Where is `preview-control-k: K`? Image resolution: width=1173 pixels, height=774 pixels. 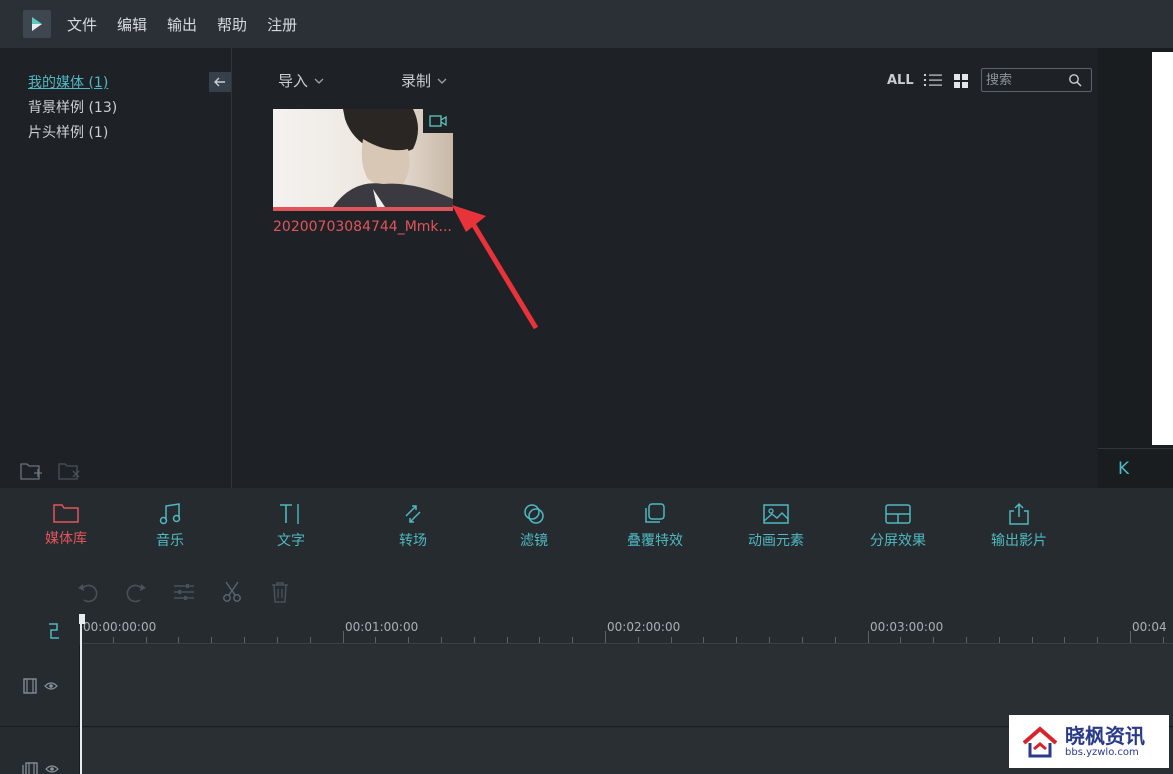 preview-control-k: K is located at coordinates (1123, 469).